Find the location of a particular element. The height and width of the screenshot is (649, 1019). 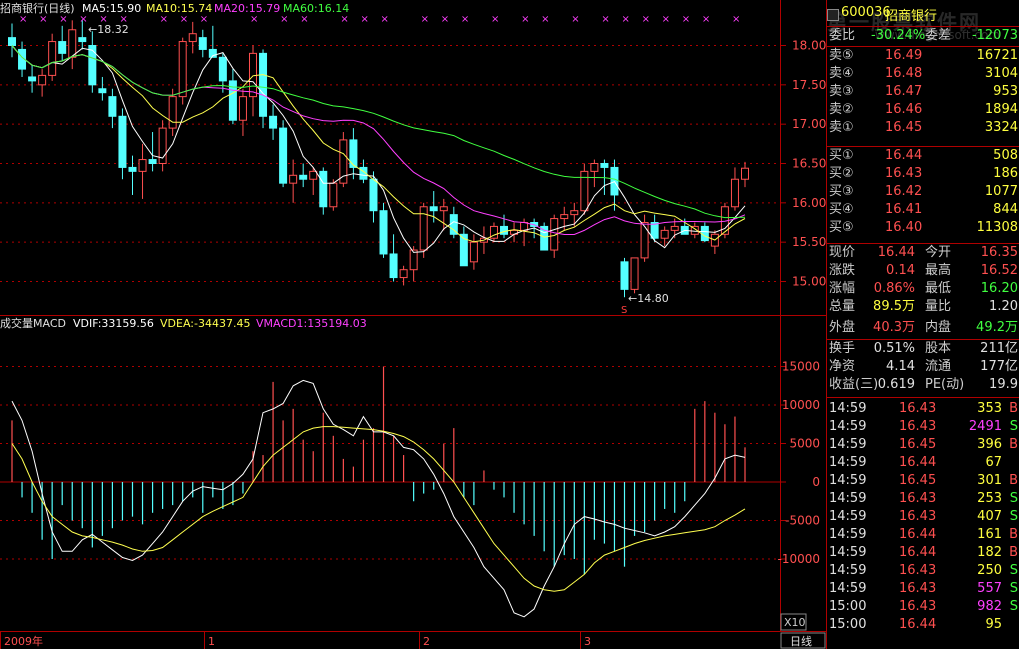

tick-volume: 982 is located at coordinates (989, 606).